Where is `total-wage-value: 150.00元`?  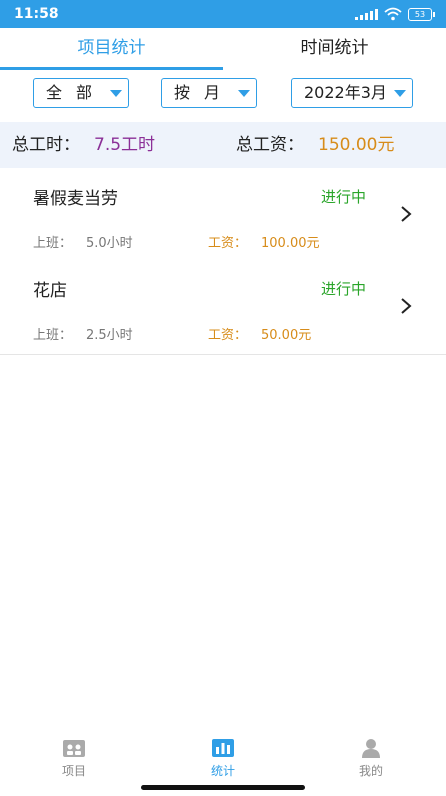 total-wage-value: 150.00元 is located at coordinates (356, 145).